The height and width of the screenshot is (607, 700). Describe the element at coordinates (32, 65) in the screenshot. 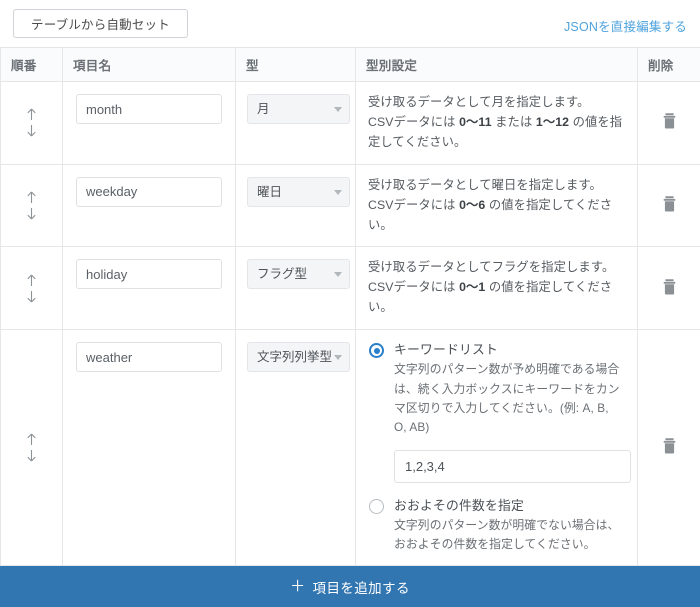

I see `column-header-order: 順番` at that location.